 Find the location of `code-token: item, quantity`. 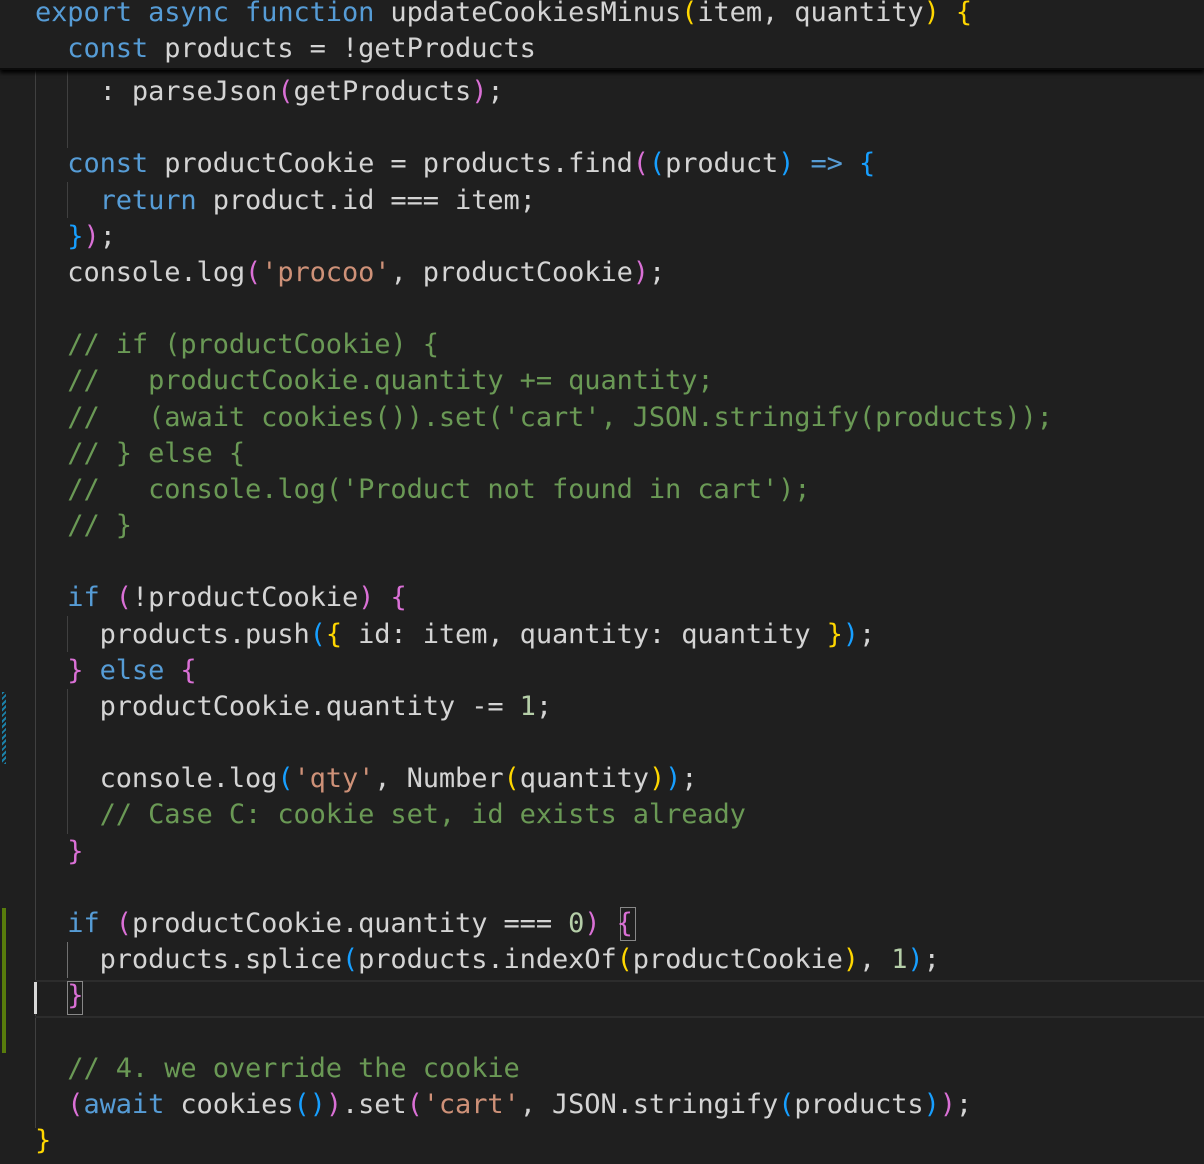

code-token: item, quantity is located at coordinates (810, 14).